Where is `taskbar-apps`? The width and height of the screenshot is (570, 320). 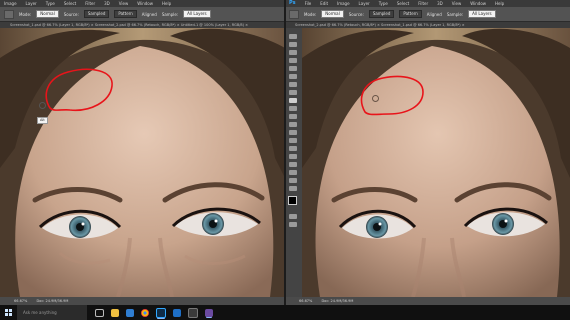
taskbar-apps is located at coordinates (150, 312).